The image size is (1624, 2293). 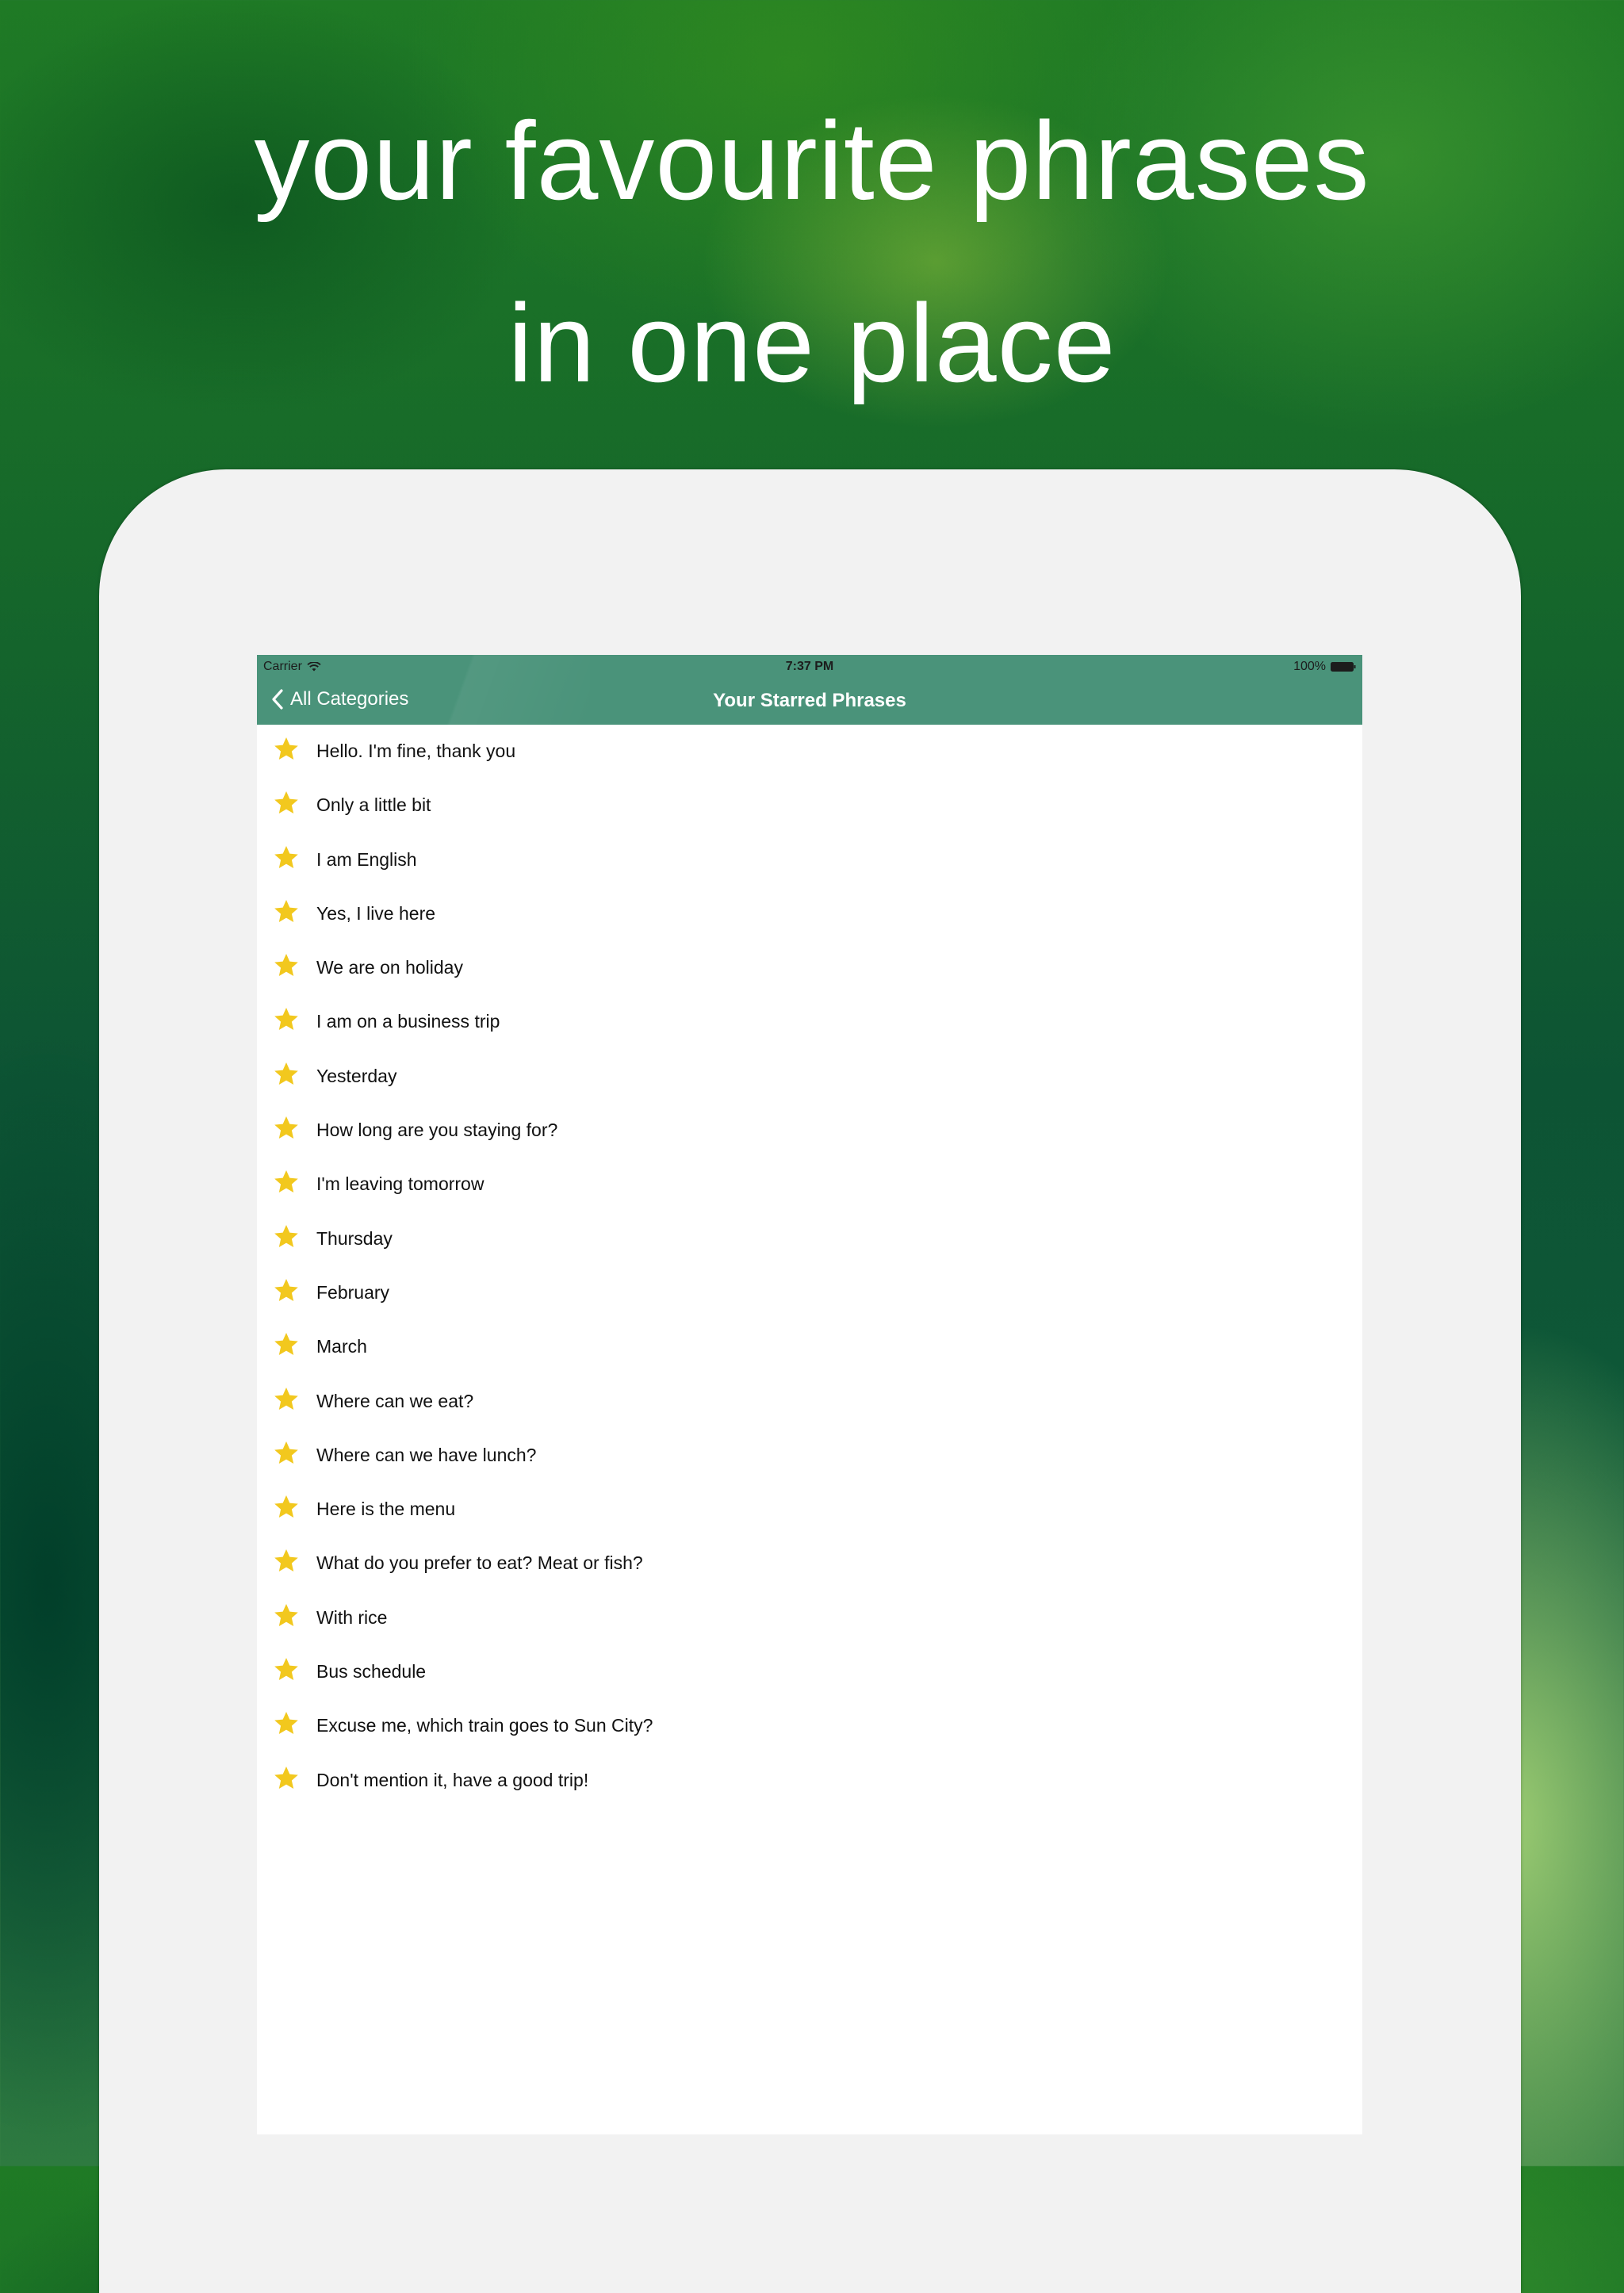 What do you see at coordinates (809, 1239) in the screenshot?
I see `list-item: Thursday` at bounding box center [809, 1239].